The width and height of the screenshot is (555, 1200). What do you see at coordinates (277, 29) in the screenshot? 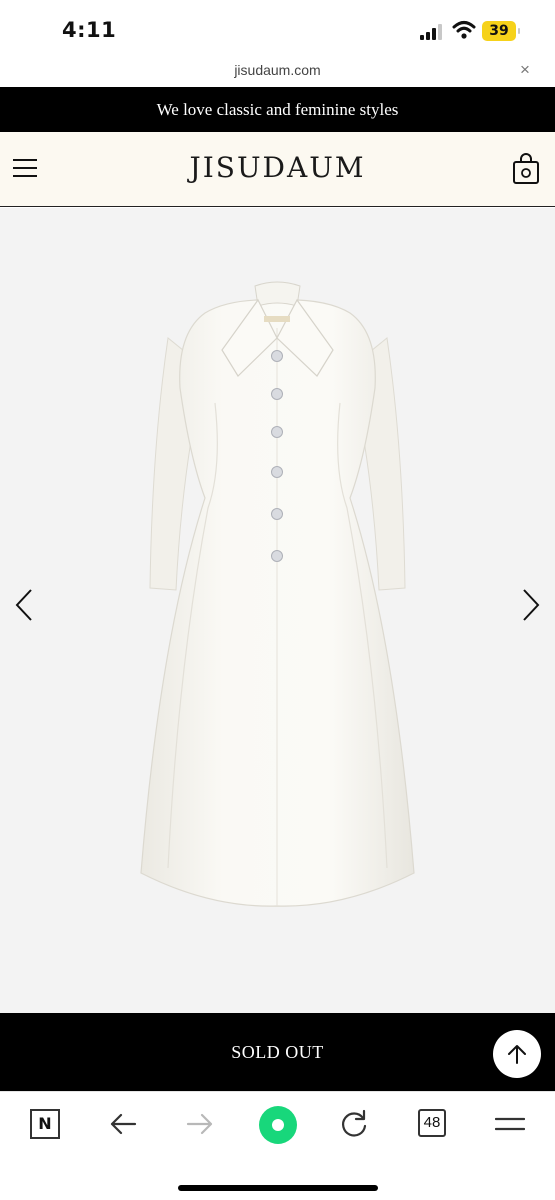
I see `status-bar: 4:11 39` at bounding box center [277, 29].